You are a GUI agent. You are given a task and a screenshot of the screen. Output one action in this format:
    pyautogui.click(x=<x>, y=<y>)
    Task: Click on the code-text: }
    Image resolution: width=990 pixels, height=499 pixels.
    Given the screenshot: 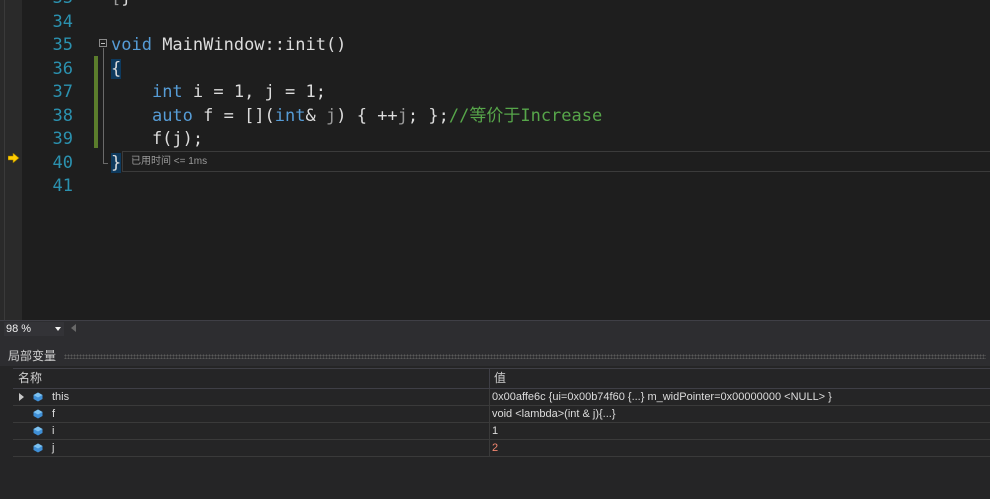 What is the action you would take?
    pyautogui.click(x=116, y=163)
    